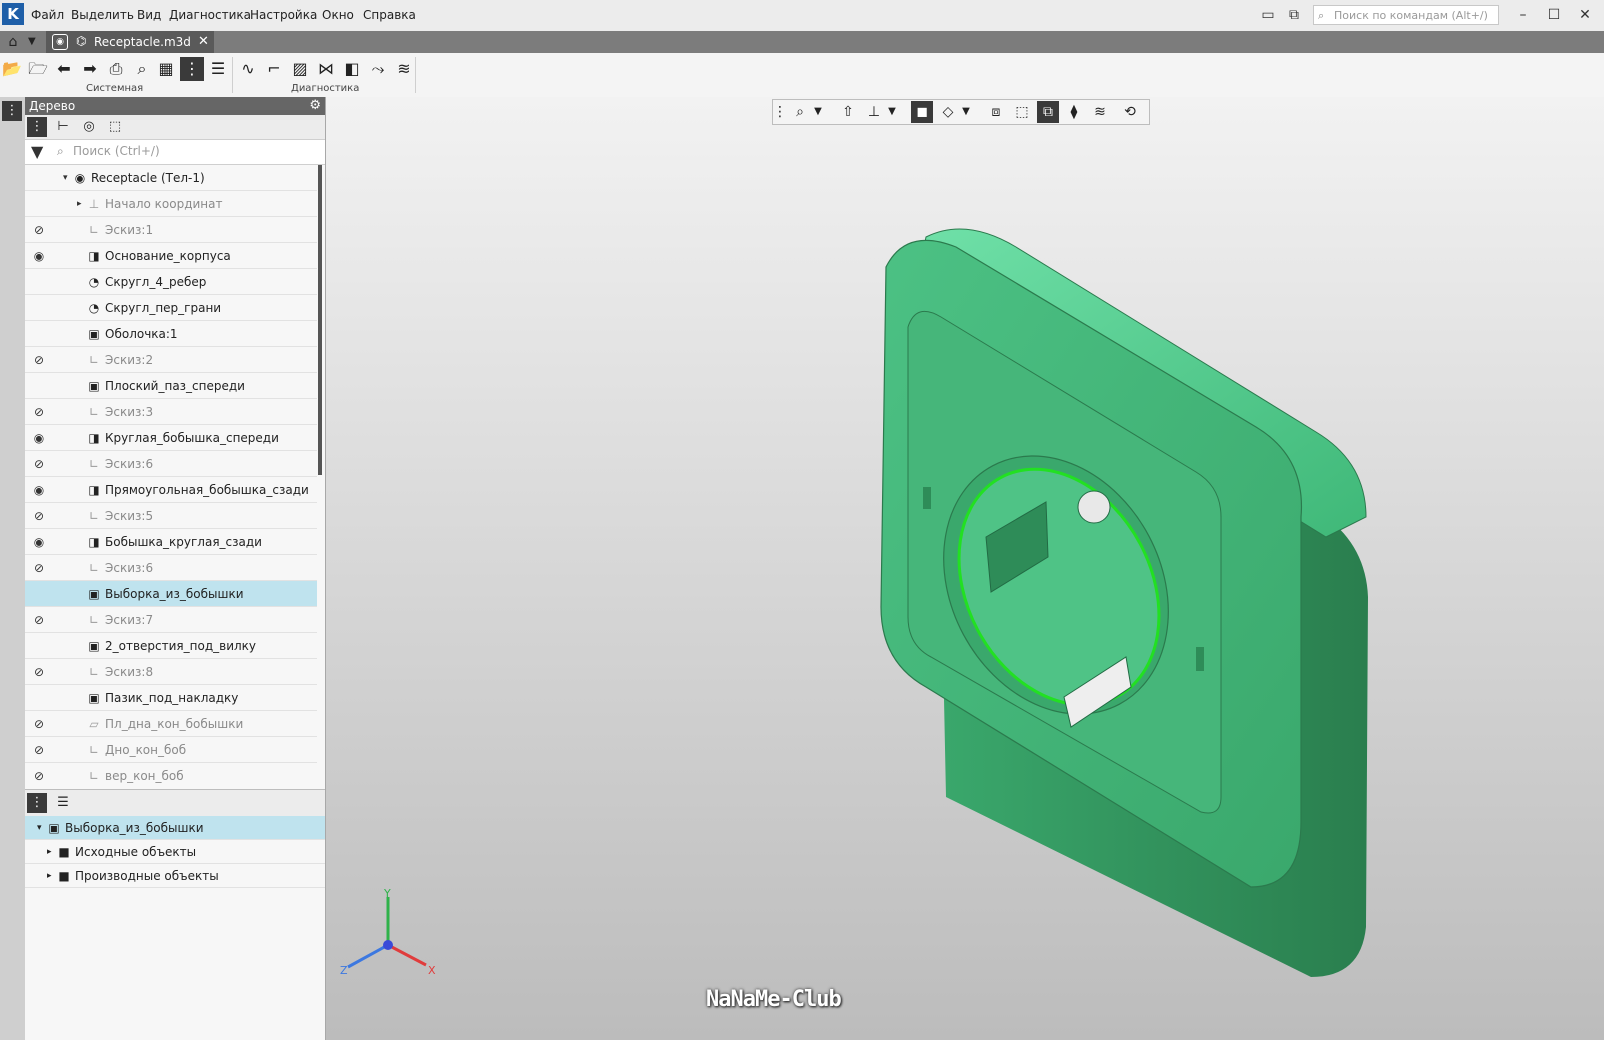 This screenshot has width=1604, height=1040. I want to click on tree-structure-icon: ⋮, so click(37, 127).